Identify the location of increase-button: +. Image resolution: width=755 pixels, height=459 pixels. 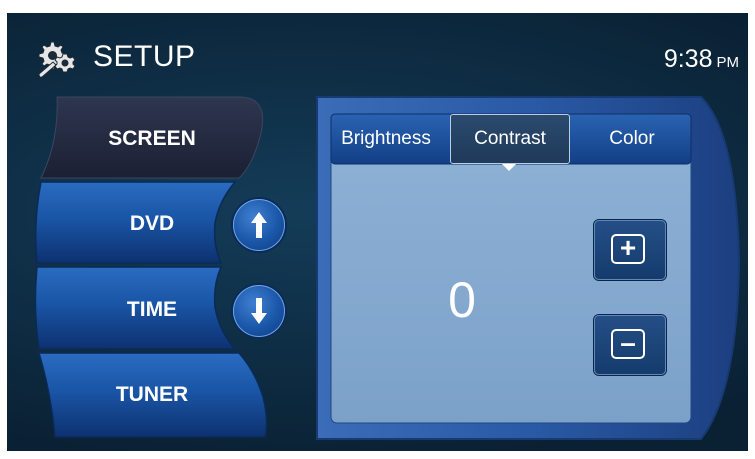
(630, 250).